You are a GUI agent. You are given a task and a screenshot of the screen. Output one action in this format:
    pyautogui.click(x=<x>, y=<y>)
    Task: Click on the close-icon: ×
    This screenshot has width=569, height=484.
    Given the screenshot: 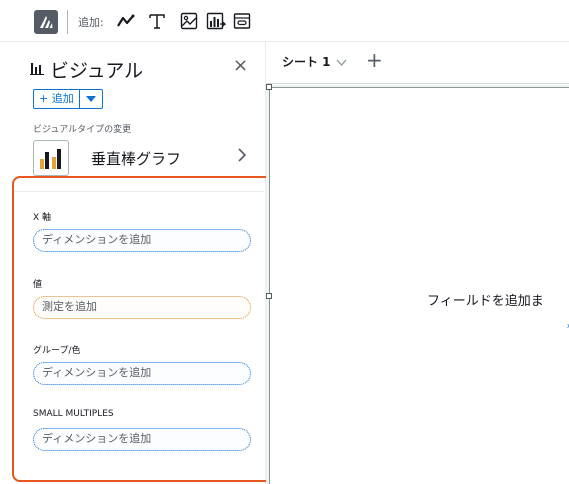 What is the action you would take?
    pyautogui.click(x=240, y=66)
    